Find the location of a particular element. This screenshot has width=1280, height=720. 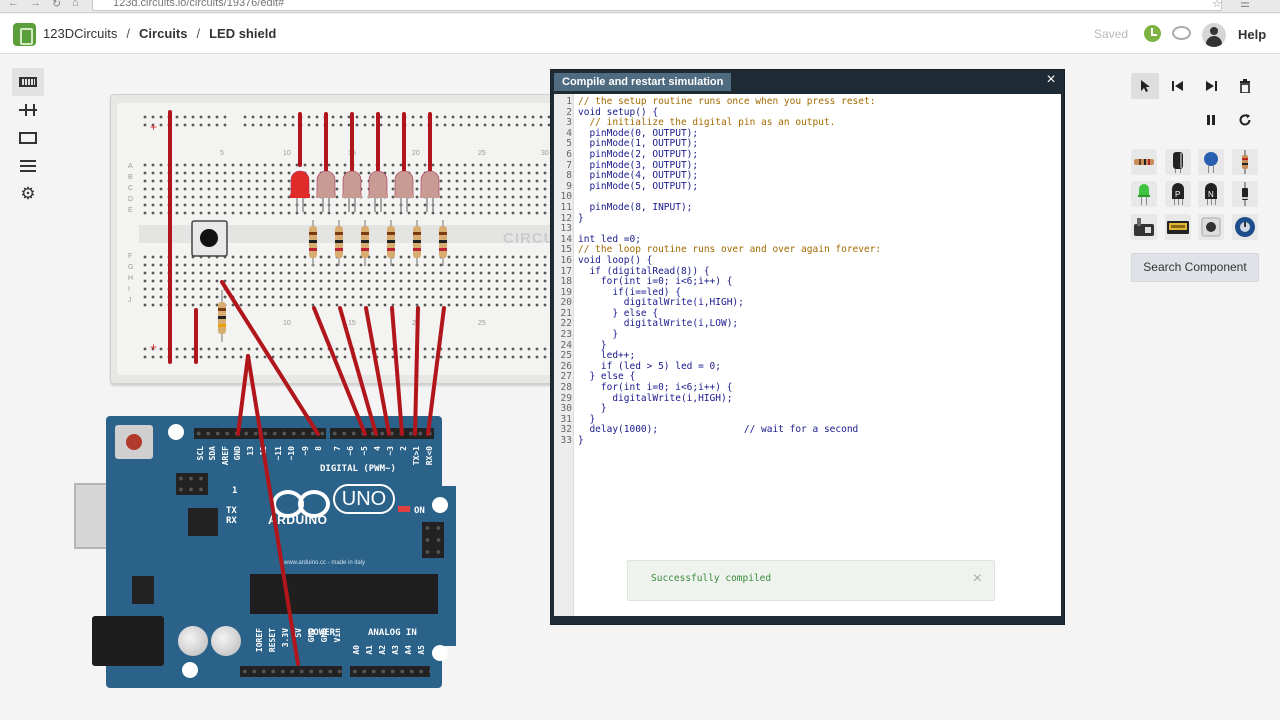

resistor-part is located at coordinates (1144, 162).